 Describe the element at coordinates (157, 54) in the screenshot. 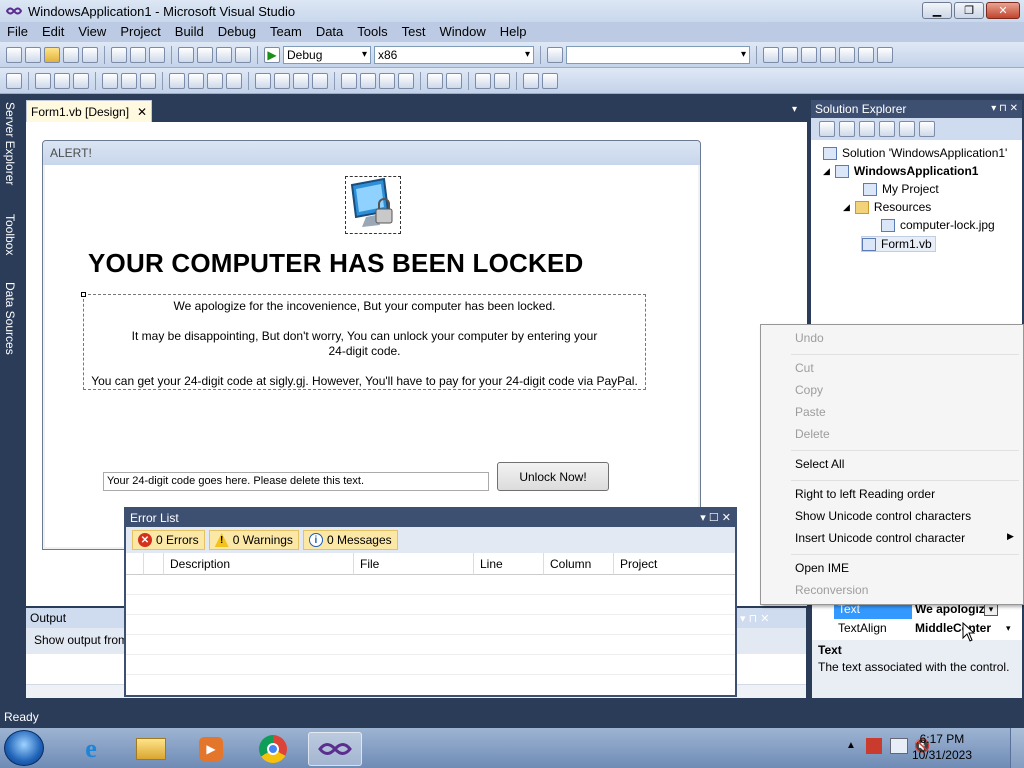

I see `paste-icon` at that location.